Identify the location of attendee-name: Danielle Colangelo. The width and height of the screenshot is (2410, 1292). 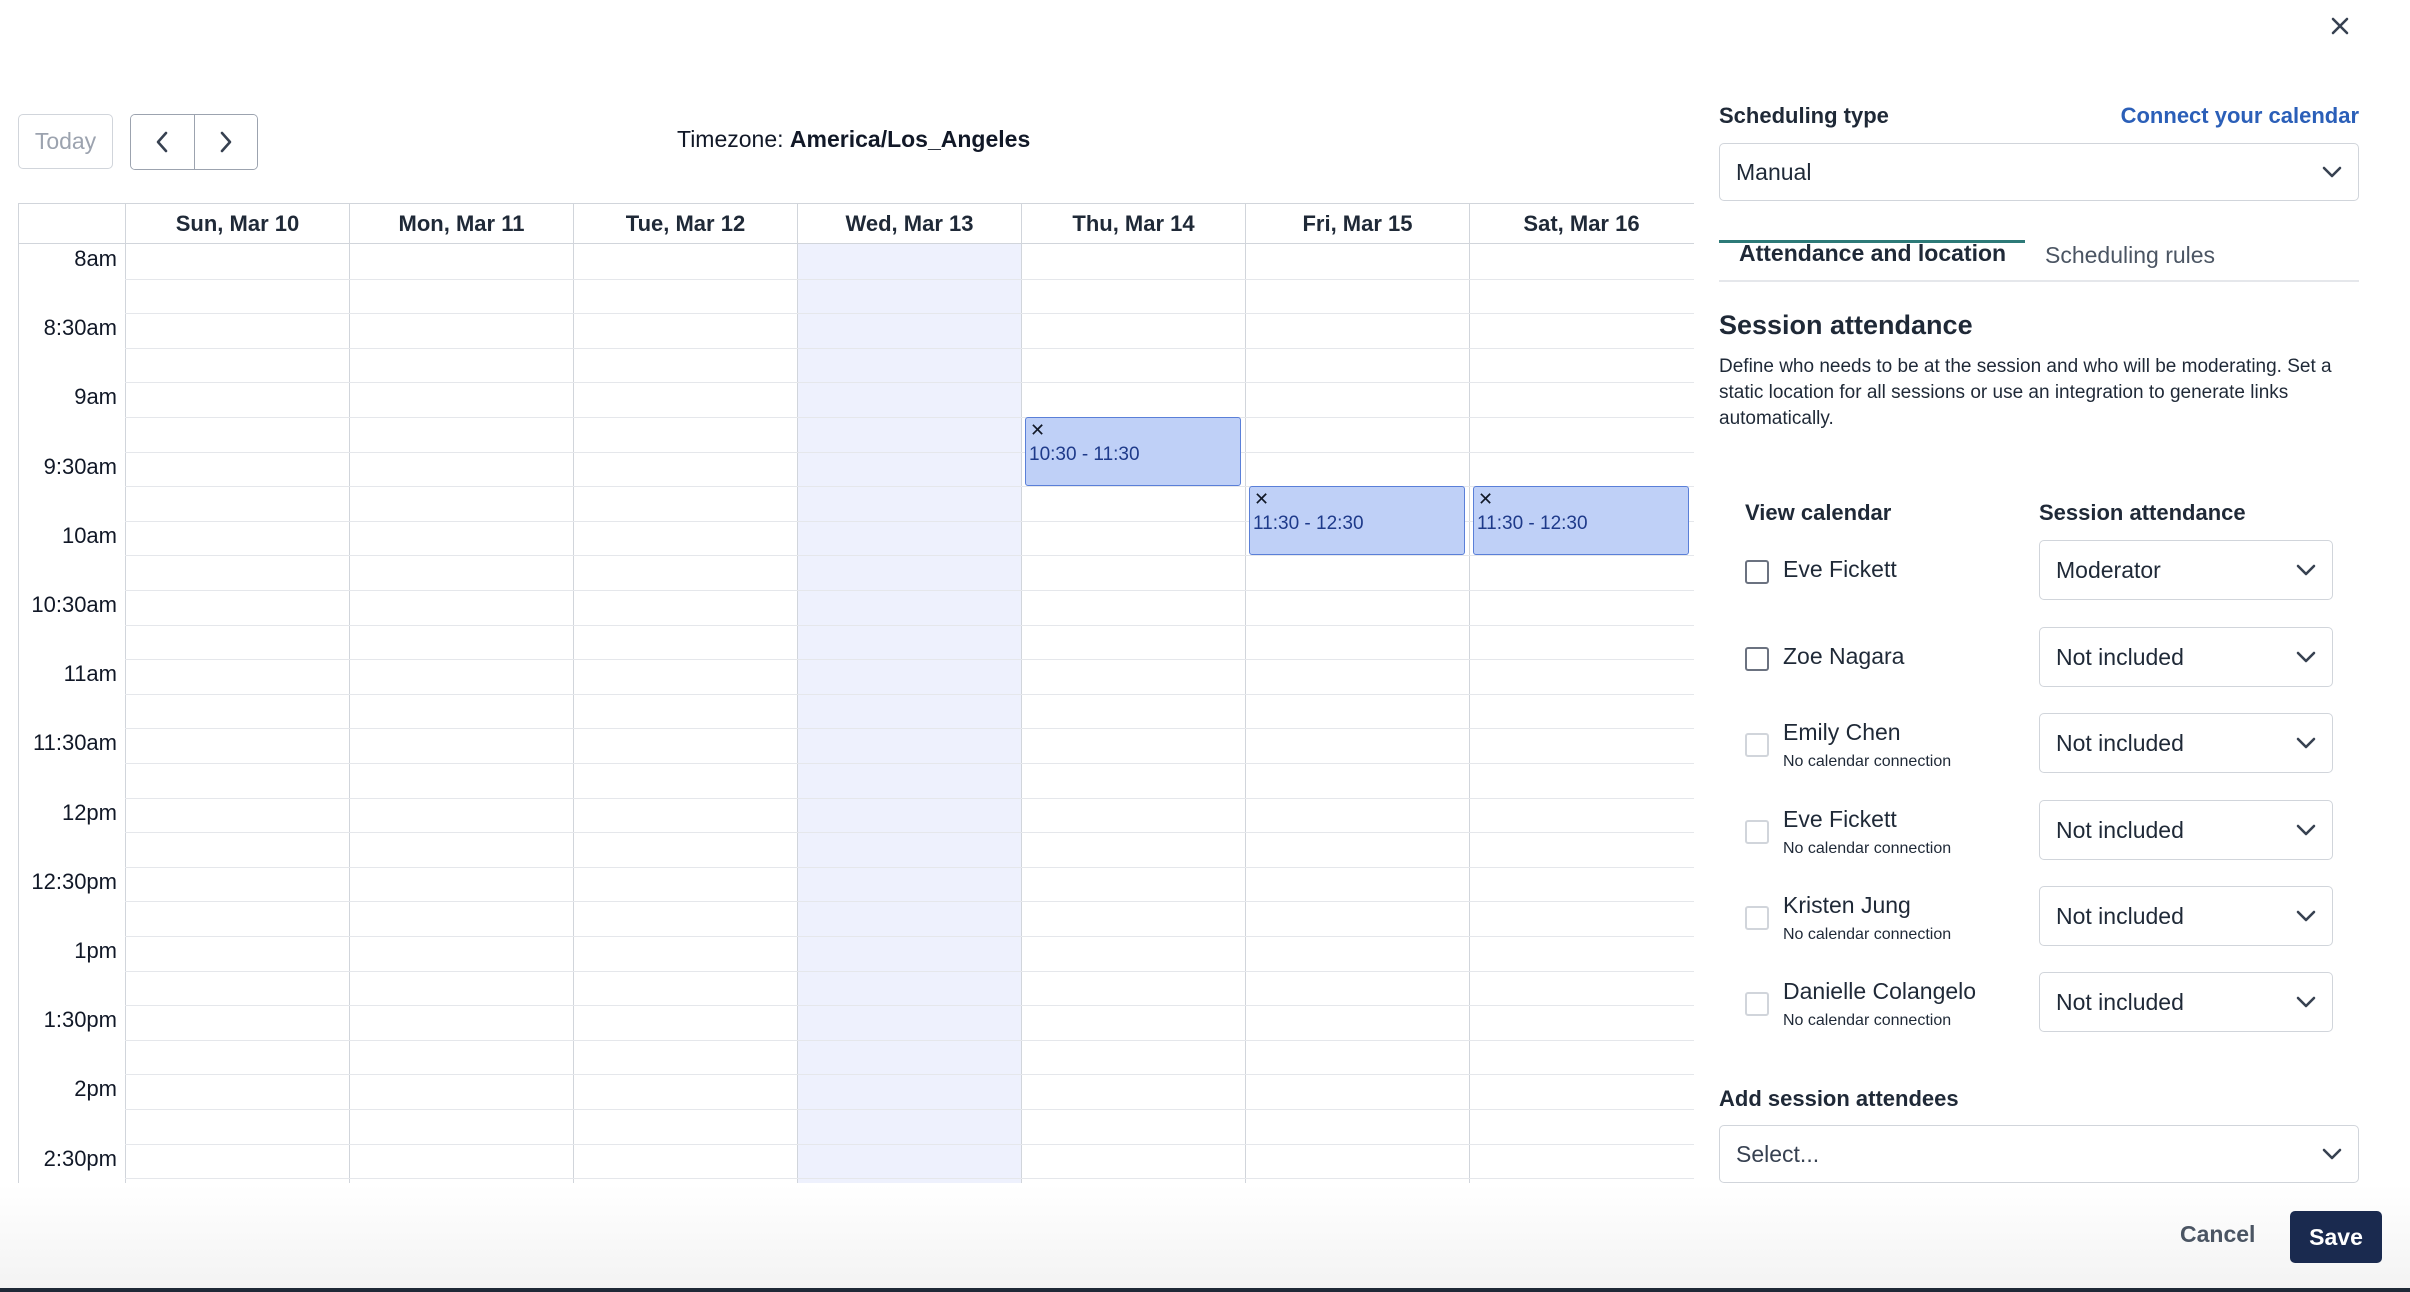
(1880, 991).